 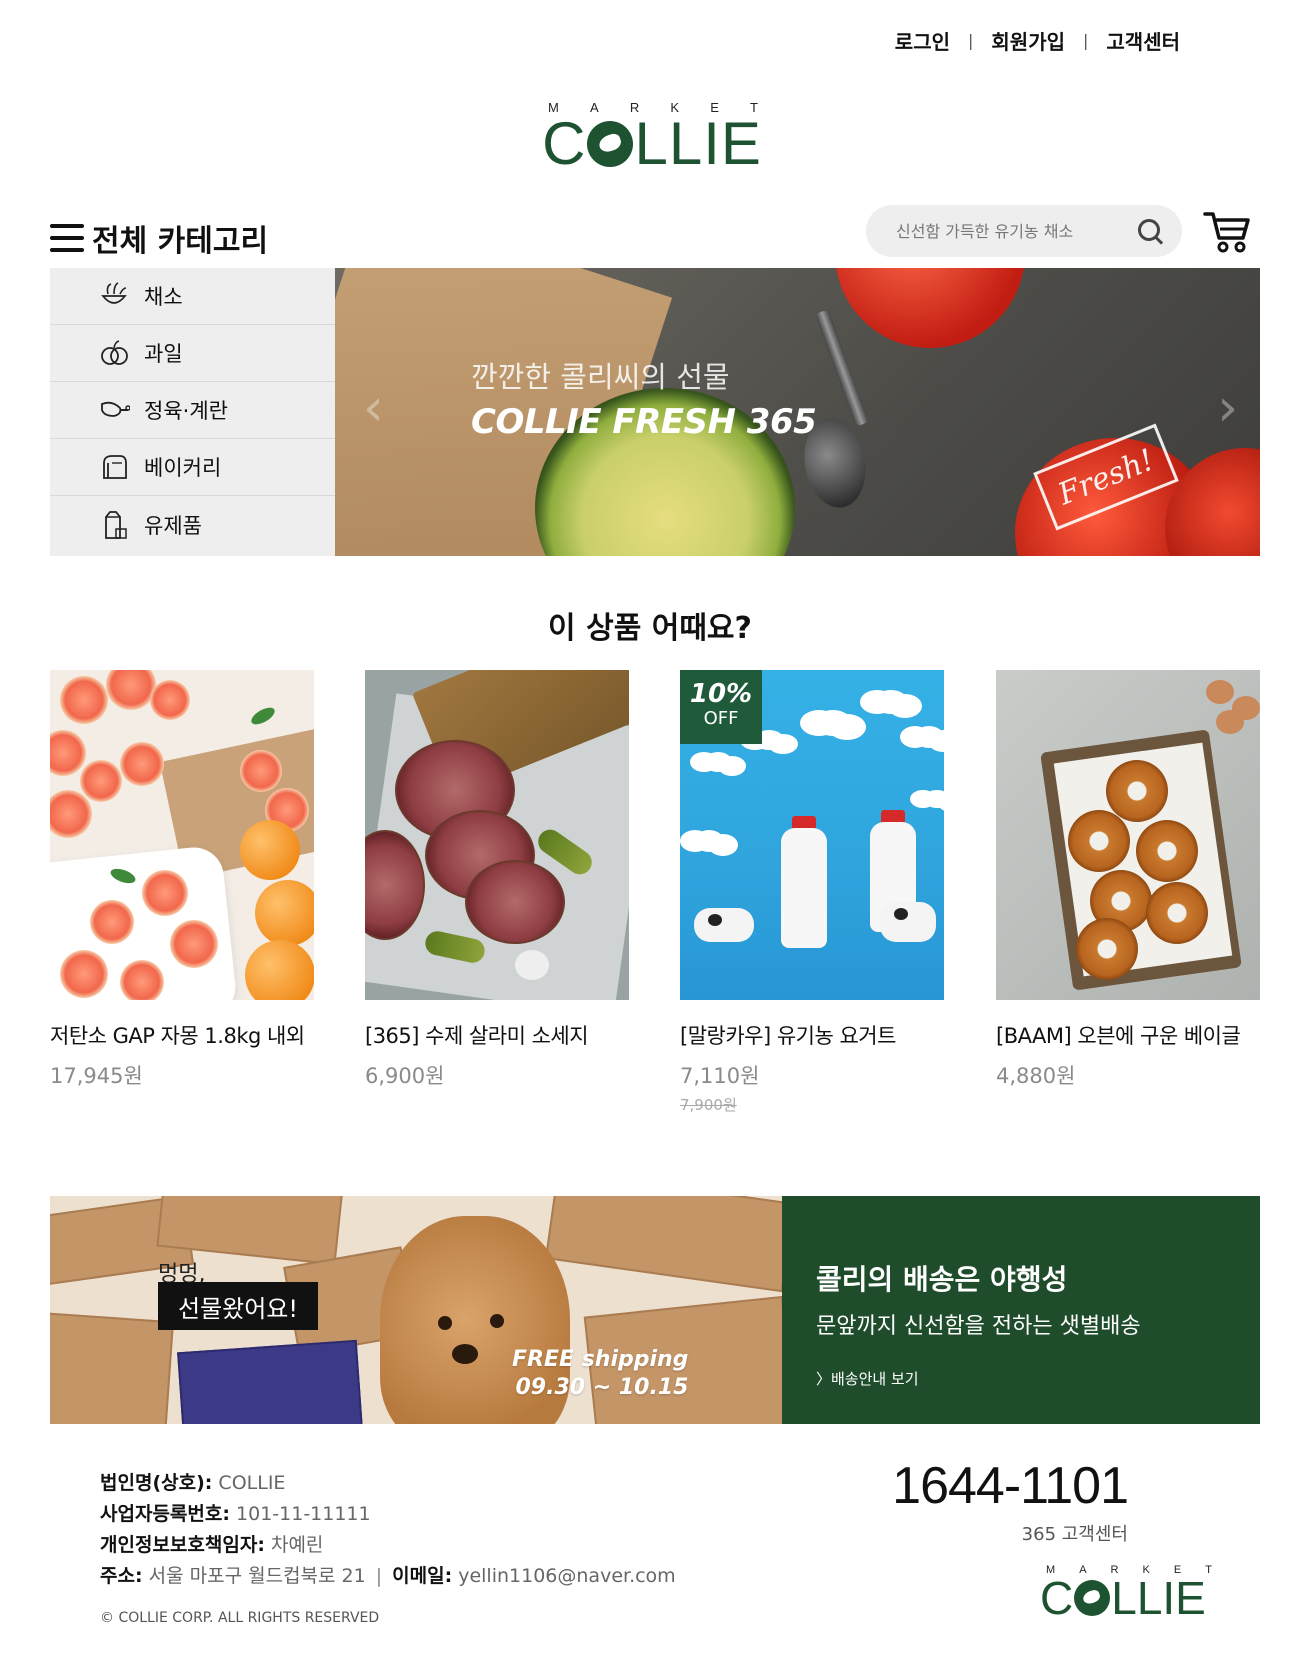 What do you see at coordinates (477, 1036) in the screenshot?
I see `product-name: [365] 수제 살라미 소세지` at bounding box center [477, 1036].